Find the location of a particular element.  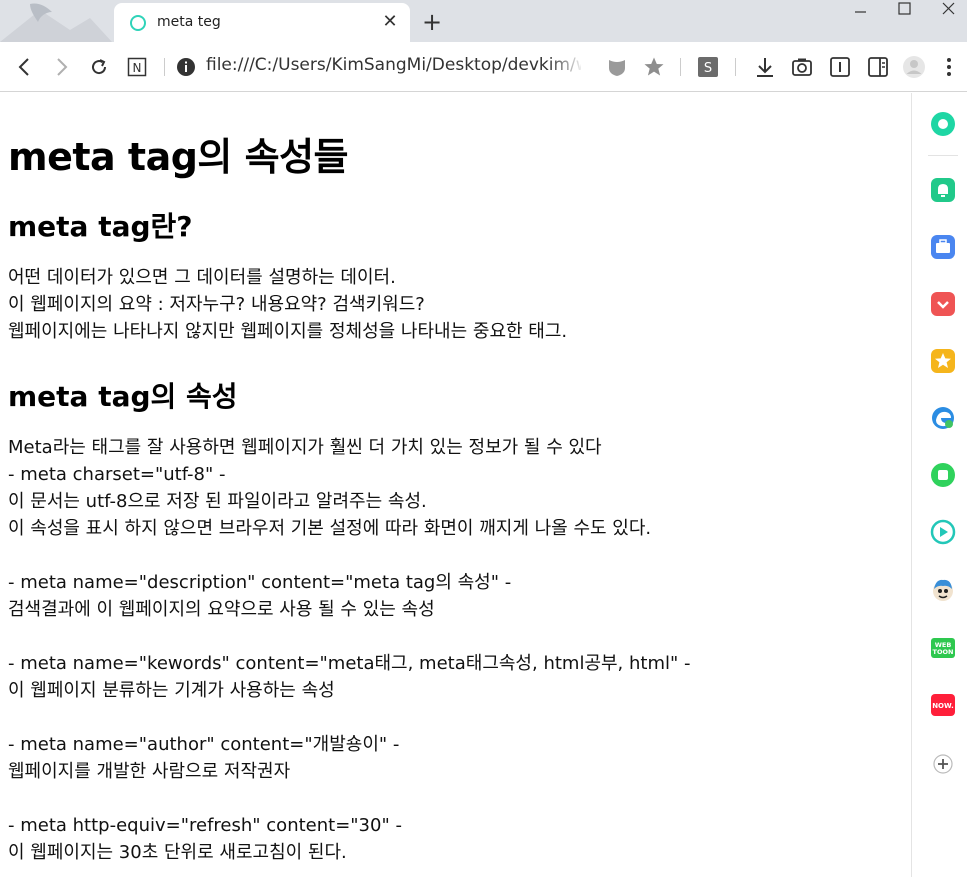

info-icon is located at coordinates (186, 67).